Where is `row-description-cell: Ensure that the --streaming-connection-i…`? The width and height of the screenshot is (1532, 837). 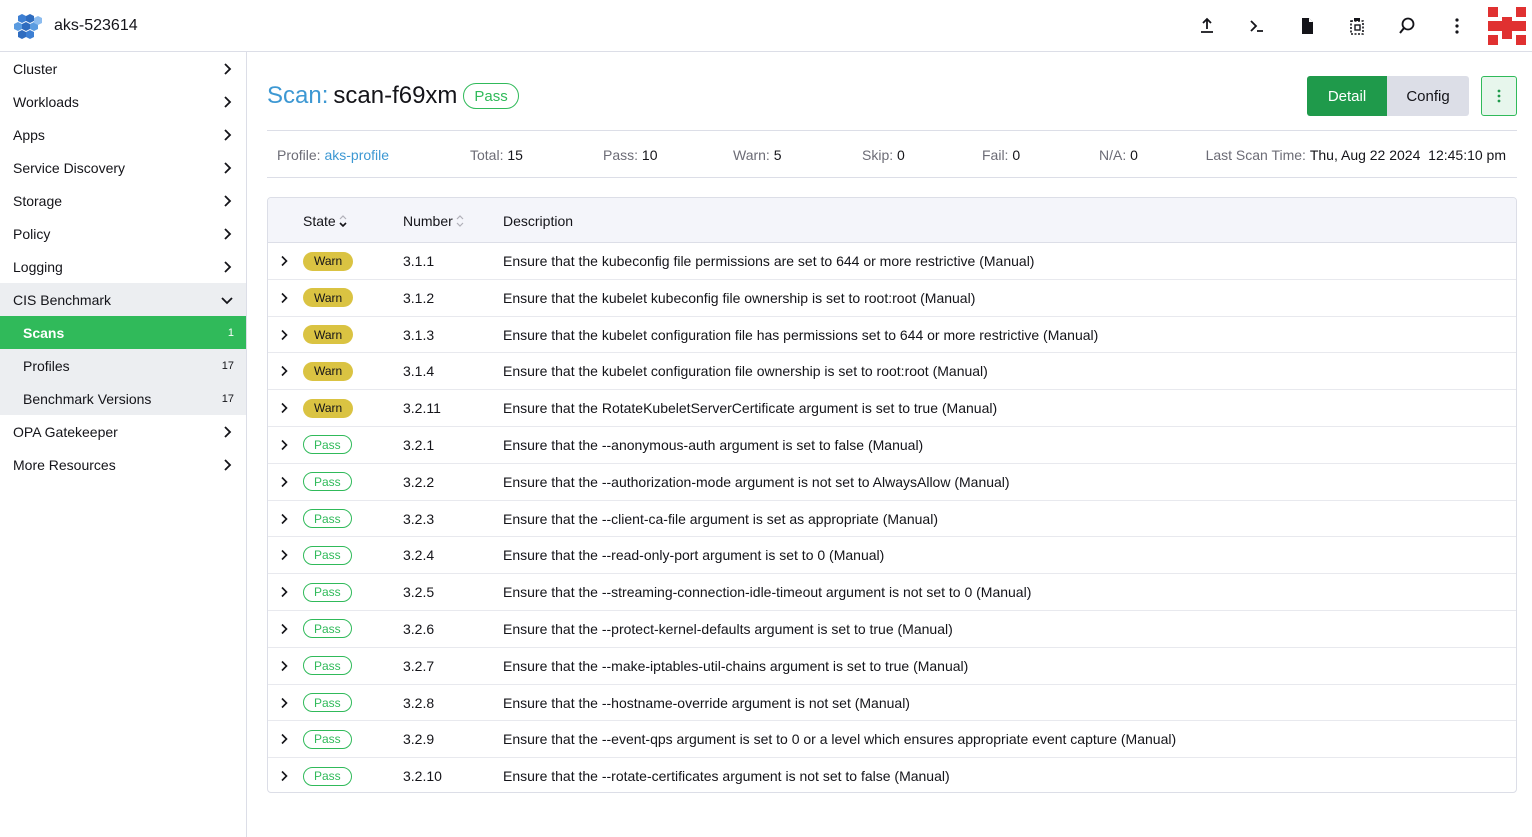
row-description-cell: Ensure that the --streaming-connection-i… is located at coordinates (767, 592).